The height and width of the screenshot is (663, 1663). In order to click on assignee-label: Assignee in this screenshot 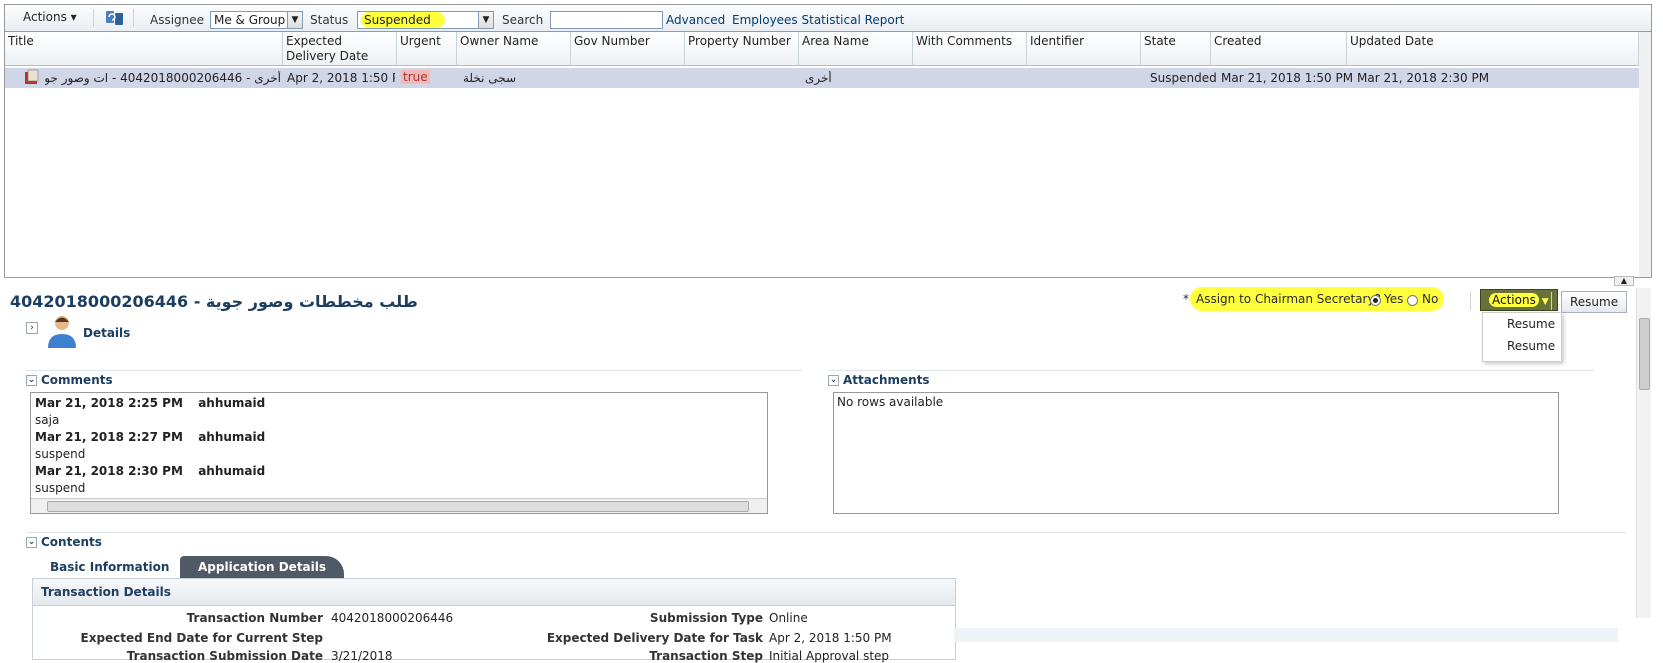, I will do `click(177, 20)`.